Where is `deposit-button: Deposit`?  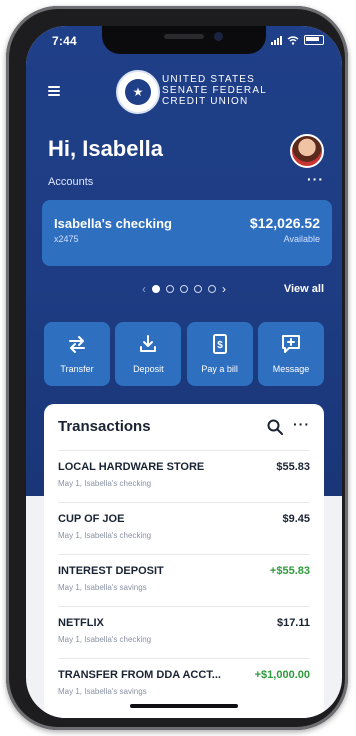 deposit-button: Deposit is located at coordinates (148, 354).